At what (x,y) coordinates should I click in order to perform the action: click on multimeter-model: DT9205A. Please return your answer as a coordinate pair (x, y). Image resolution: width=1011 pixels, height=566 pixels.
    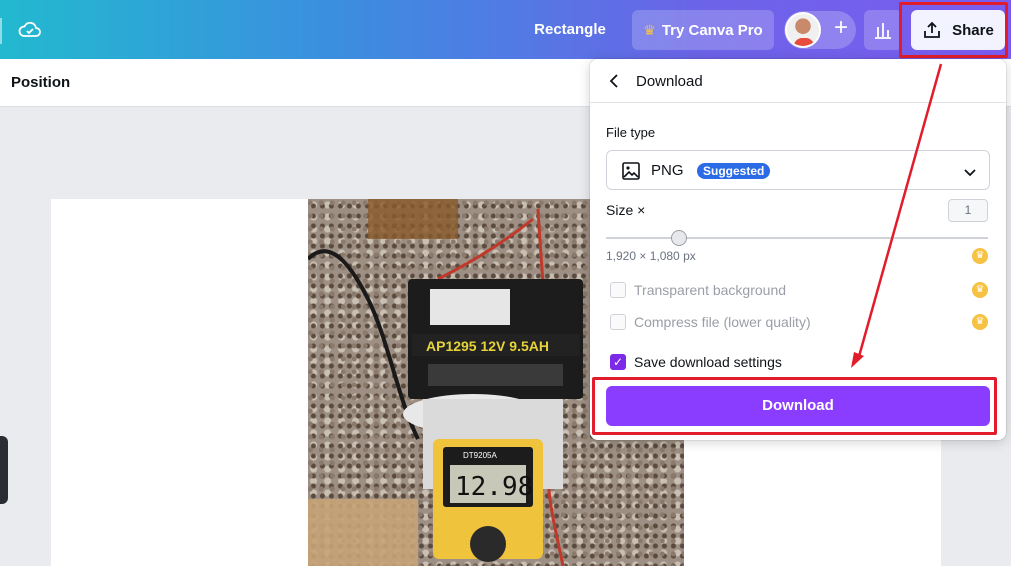
    Looking at the image, I should click on (480, 455).